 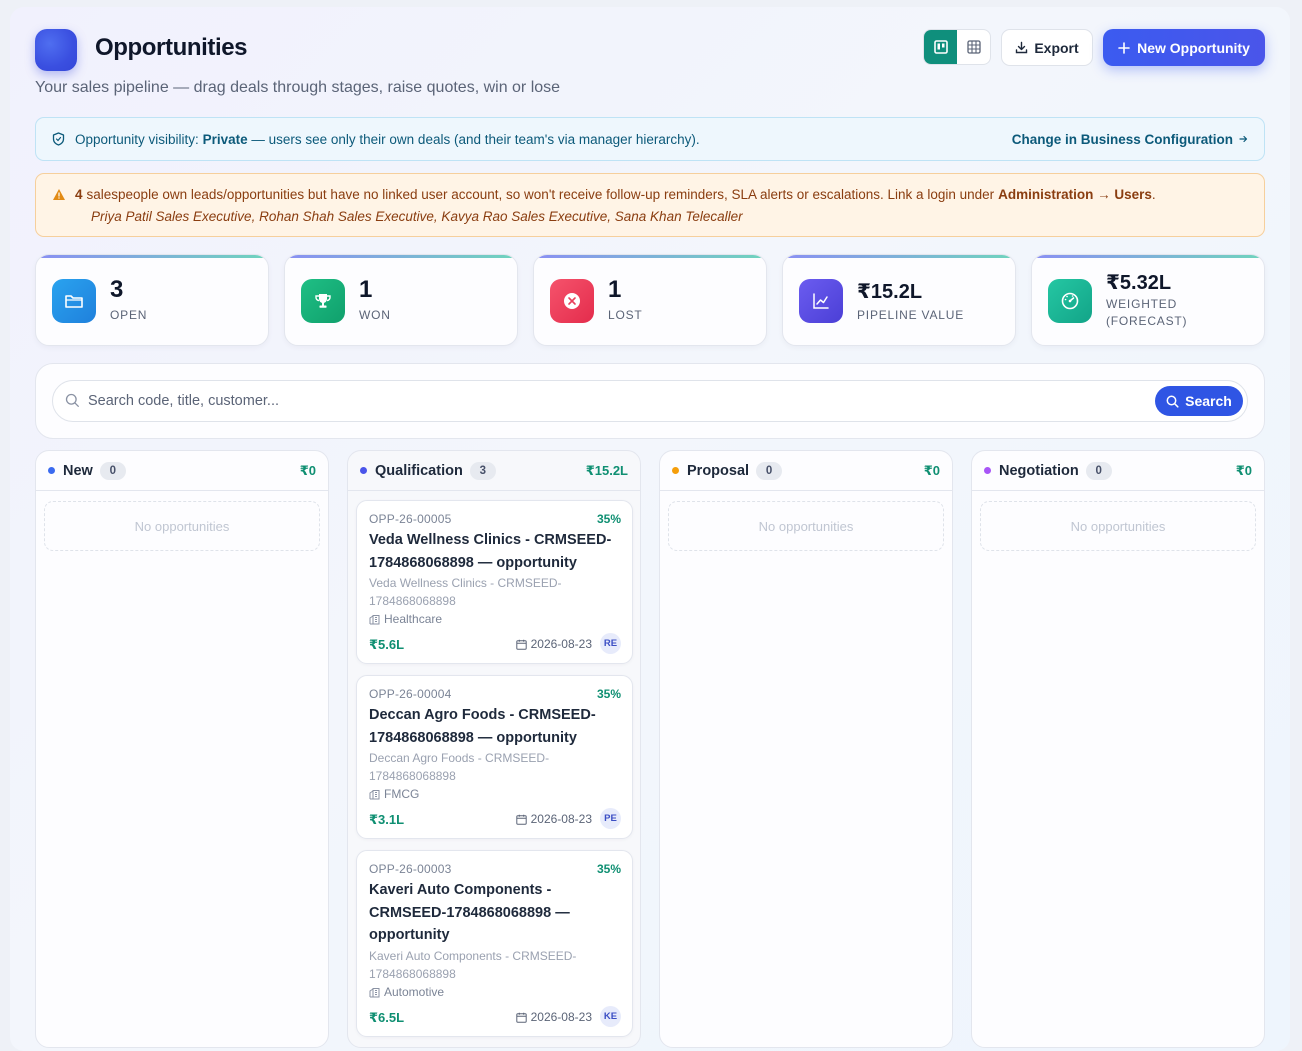 What do you see at coordinates (78, 470) in the screenshot?
I see `column-name: New` at bounding box center [78, 470].